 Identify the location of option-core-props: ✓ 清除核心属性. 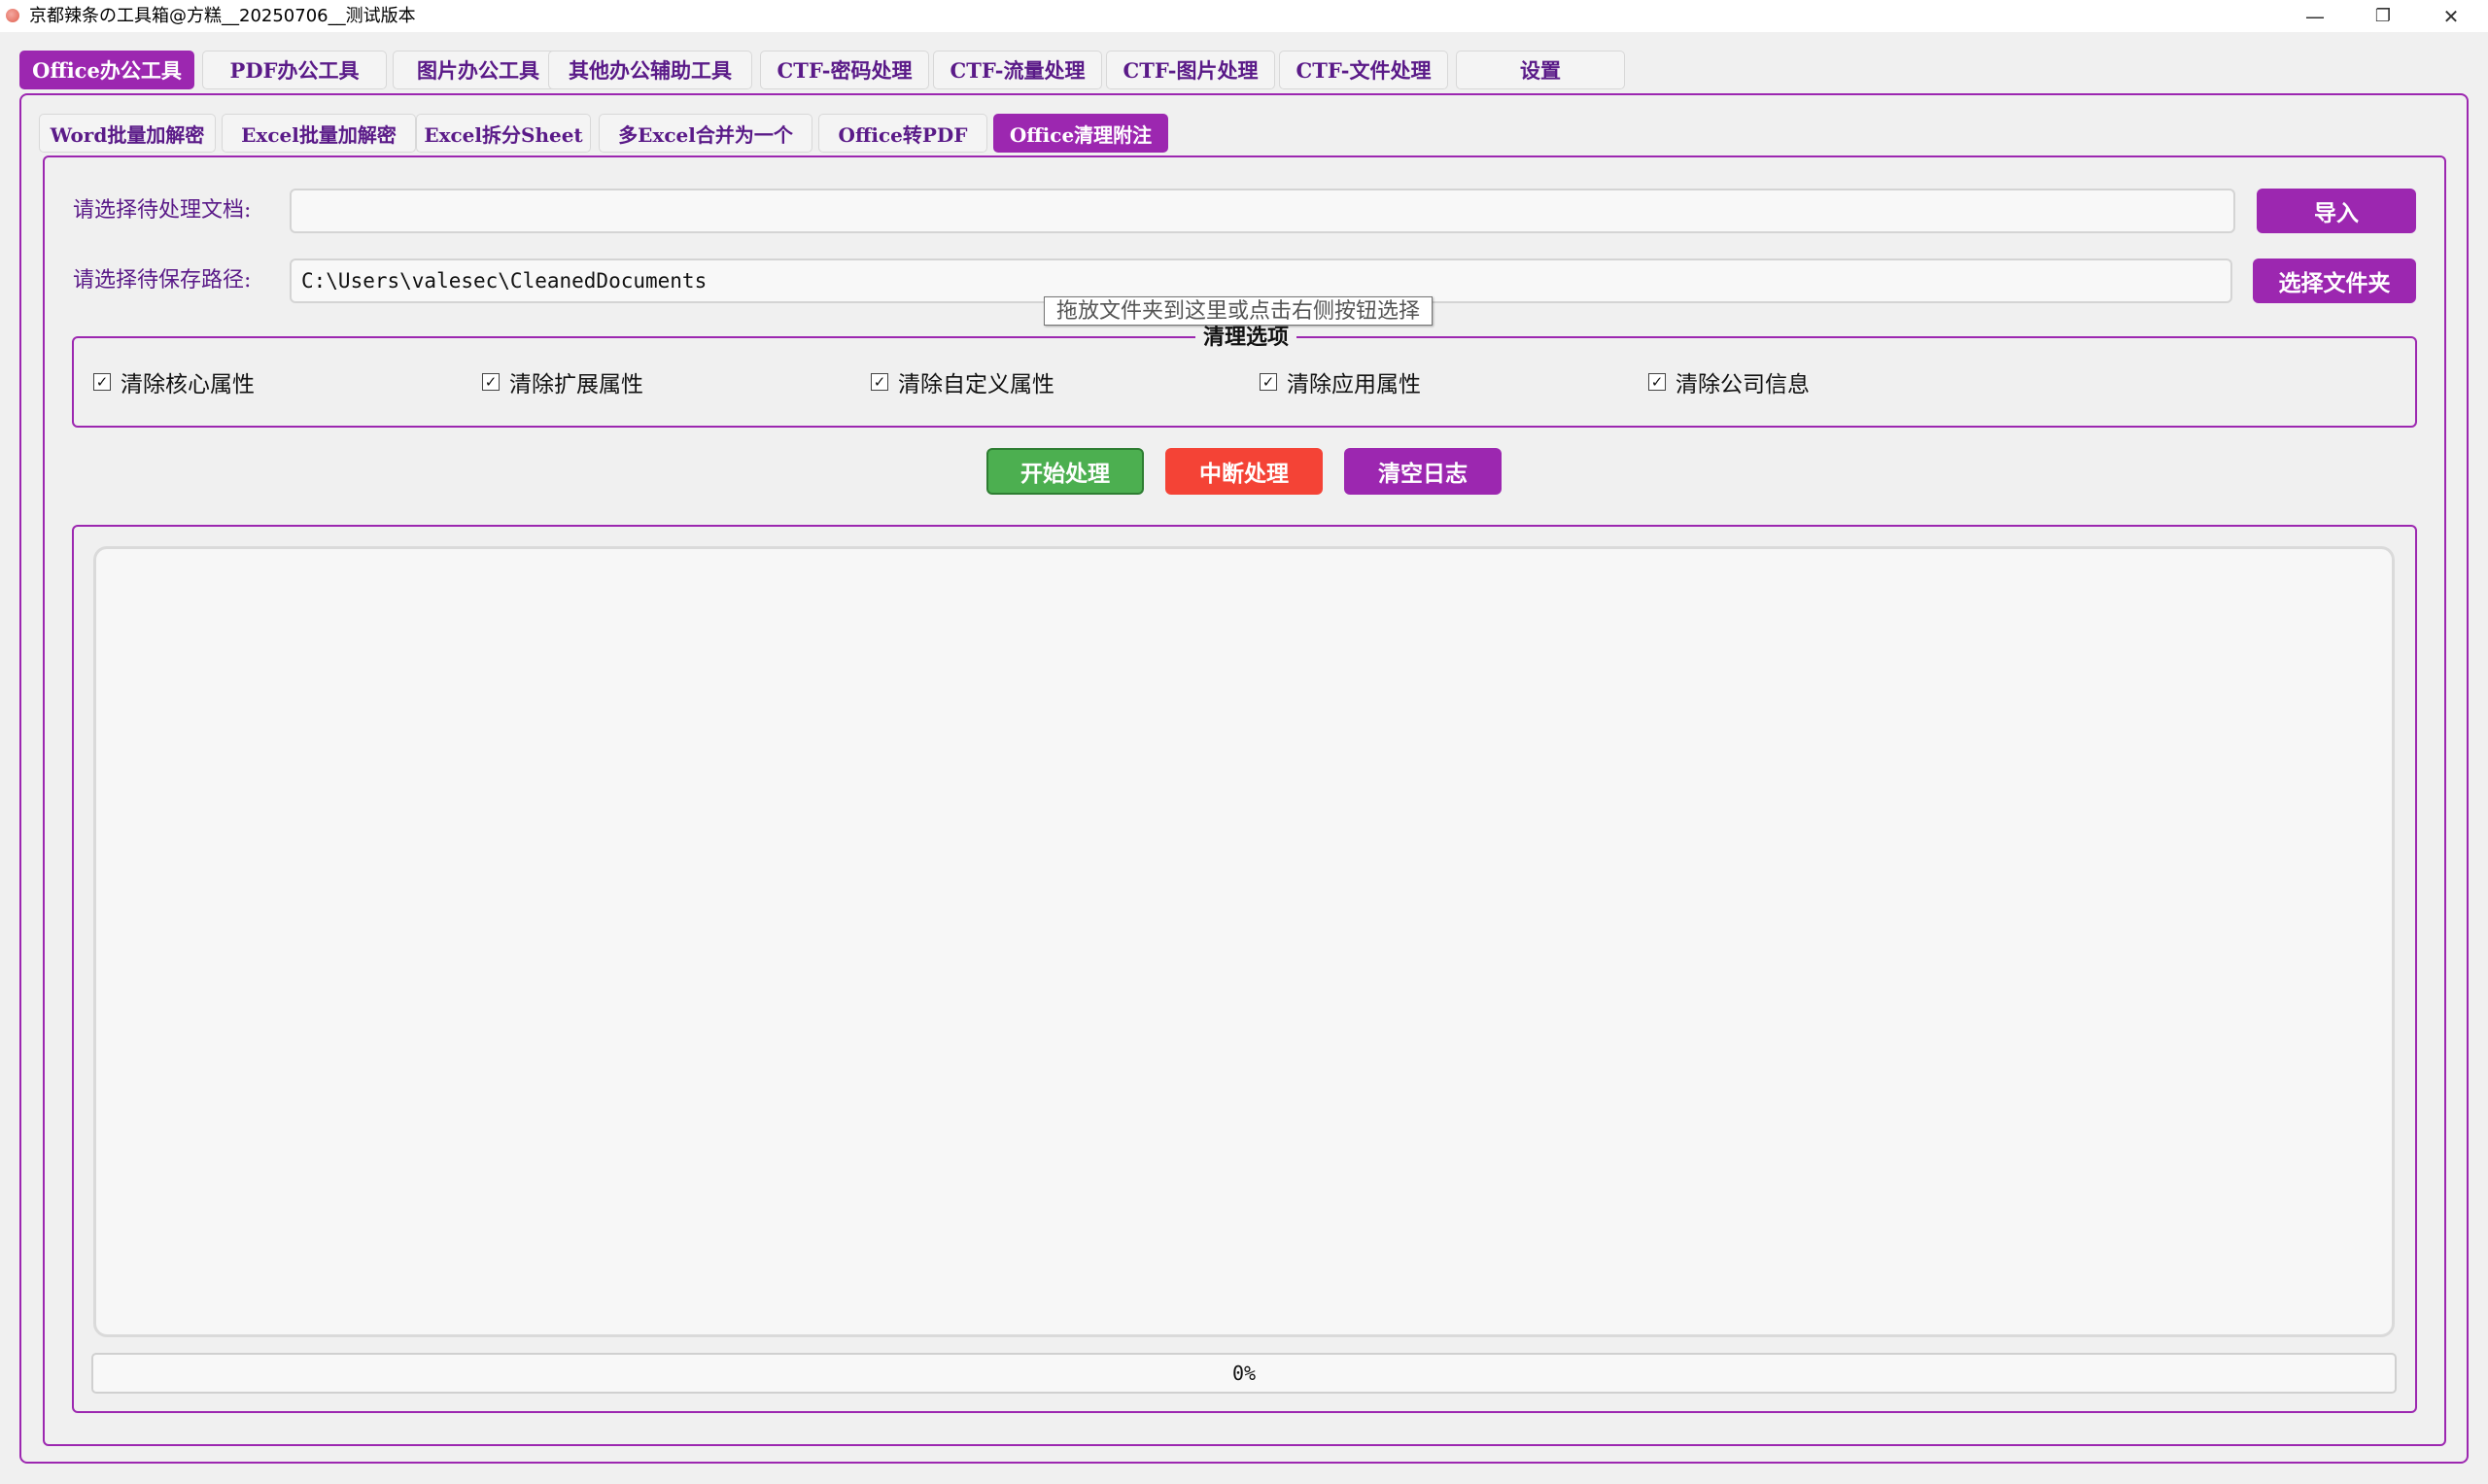
(174, 382).